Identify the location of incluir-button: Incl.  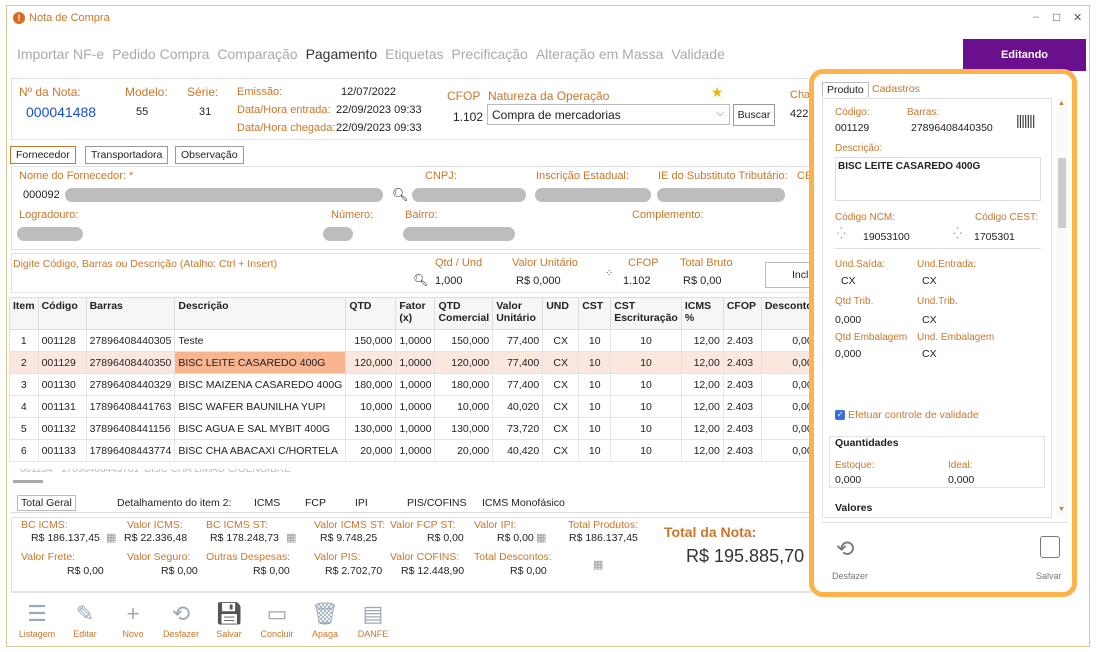
(790, 275).